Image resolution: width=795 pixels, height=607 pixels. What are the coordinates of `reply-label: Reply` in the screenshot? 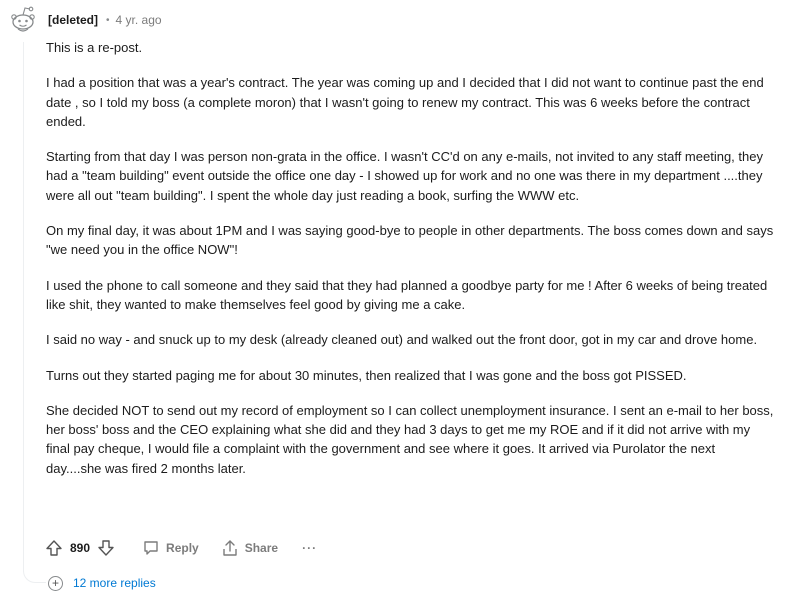 It's located at (182, 548).